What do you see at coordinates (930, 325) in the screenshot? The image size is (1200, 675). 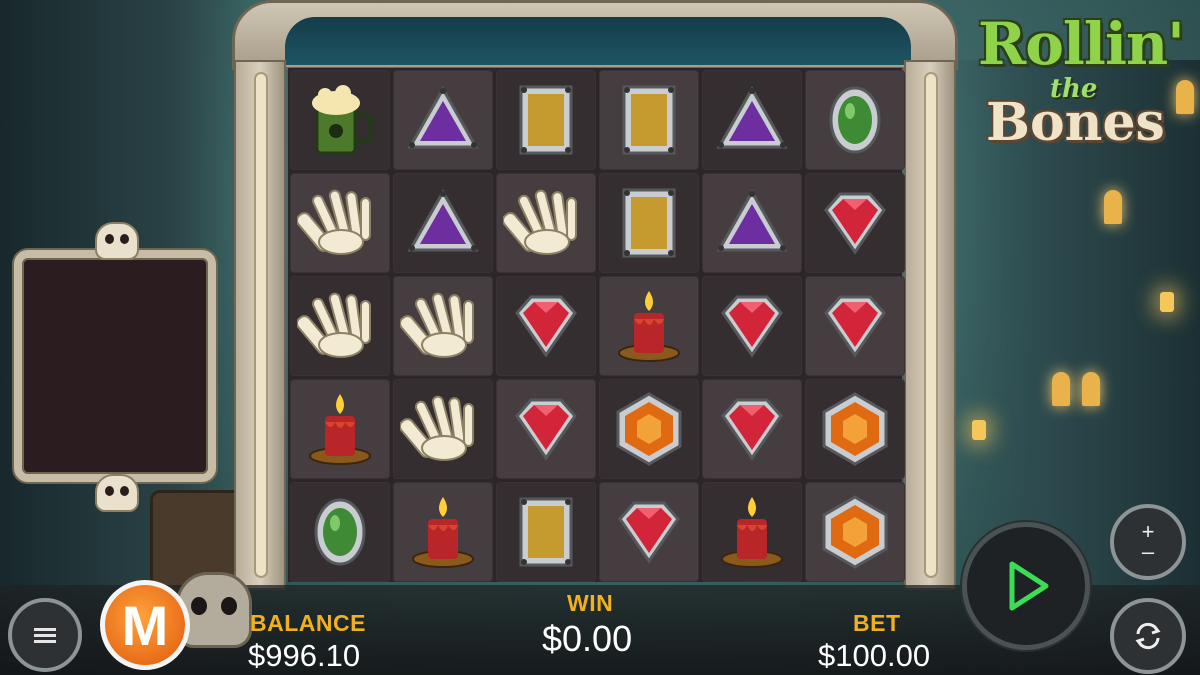 I see `right-pillar` at bounding box center [930, 325].